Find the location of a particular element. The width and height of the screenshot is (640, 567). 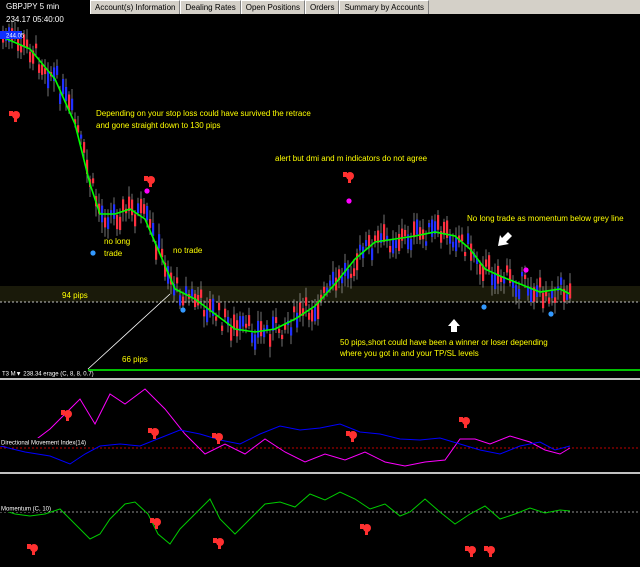

momentum-label: Momentum (C, 10) is located at coordinates (26, 510).